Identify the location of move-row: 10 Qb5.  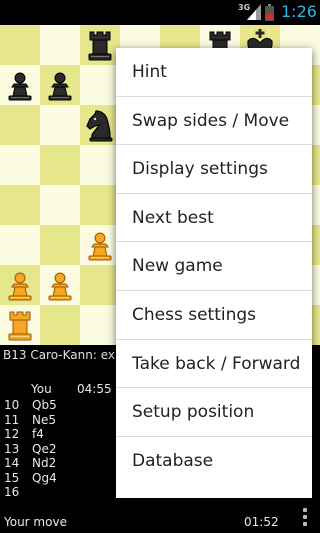
(30, 405).